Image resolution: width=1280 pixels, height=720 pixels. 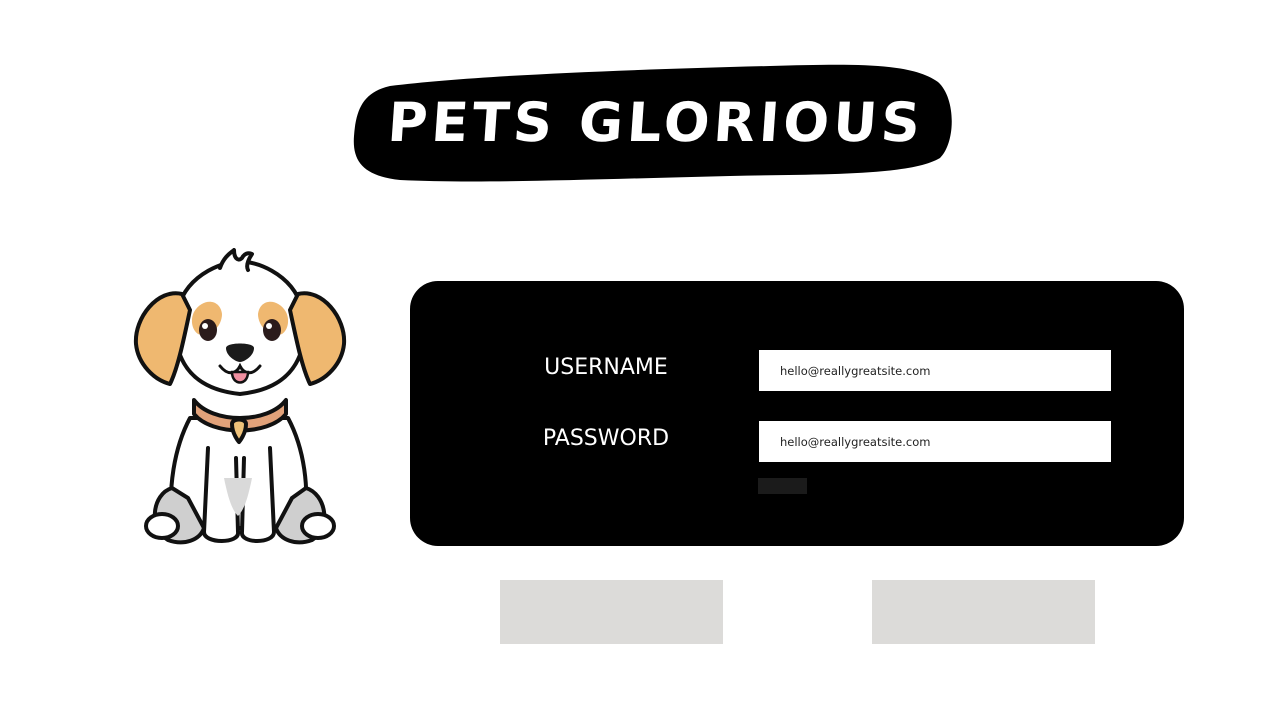 What do you see at coordinates (935, 441) in the screenshot?
I see `password-input` at bounding box center [935, 441].